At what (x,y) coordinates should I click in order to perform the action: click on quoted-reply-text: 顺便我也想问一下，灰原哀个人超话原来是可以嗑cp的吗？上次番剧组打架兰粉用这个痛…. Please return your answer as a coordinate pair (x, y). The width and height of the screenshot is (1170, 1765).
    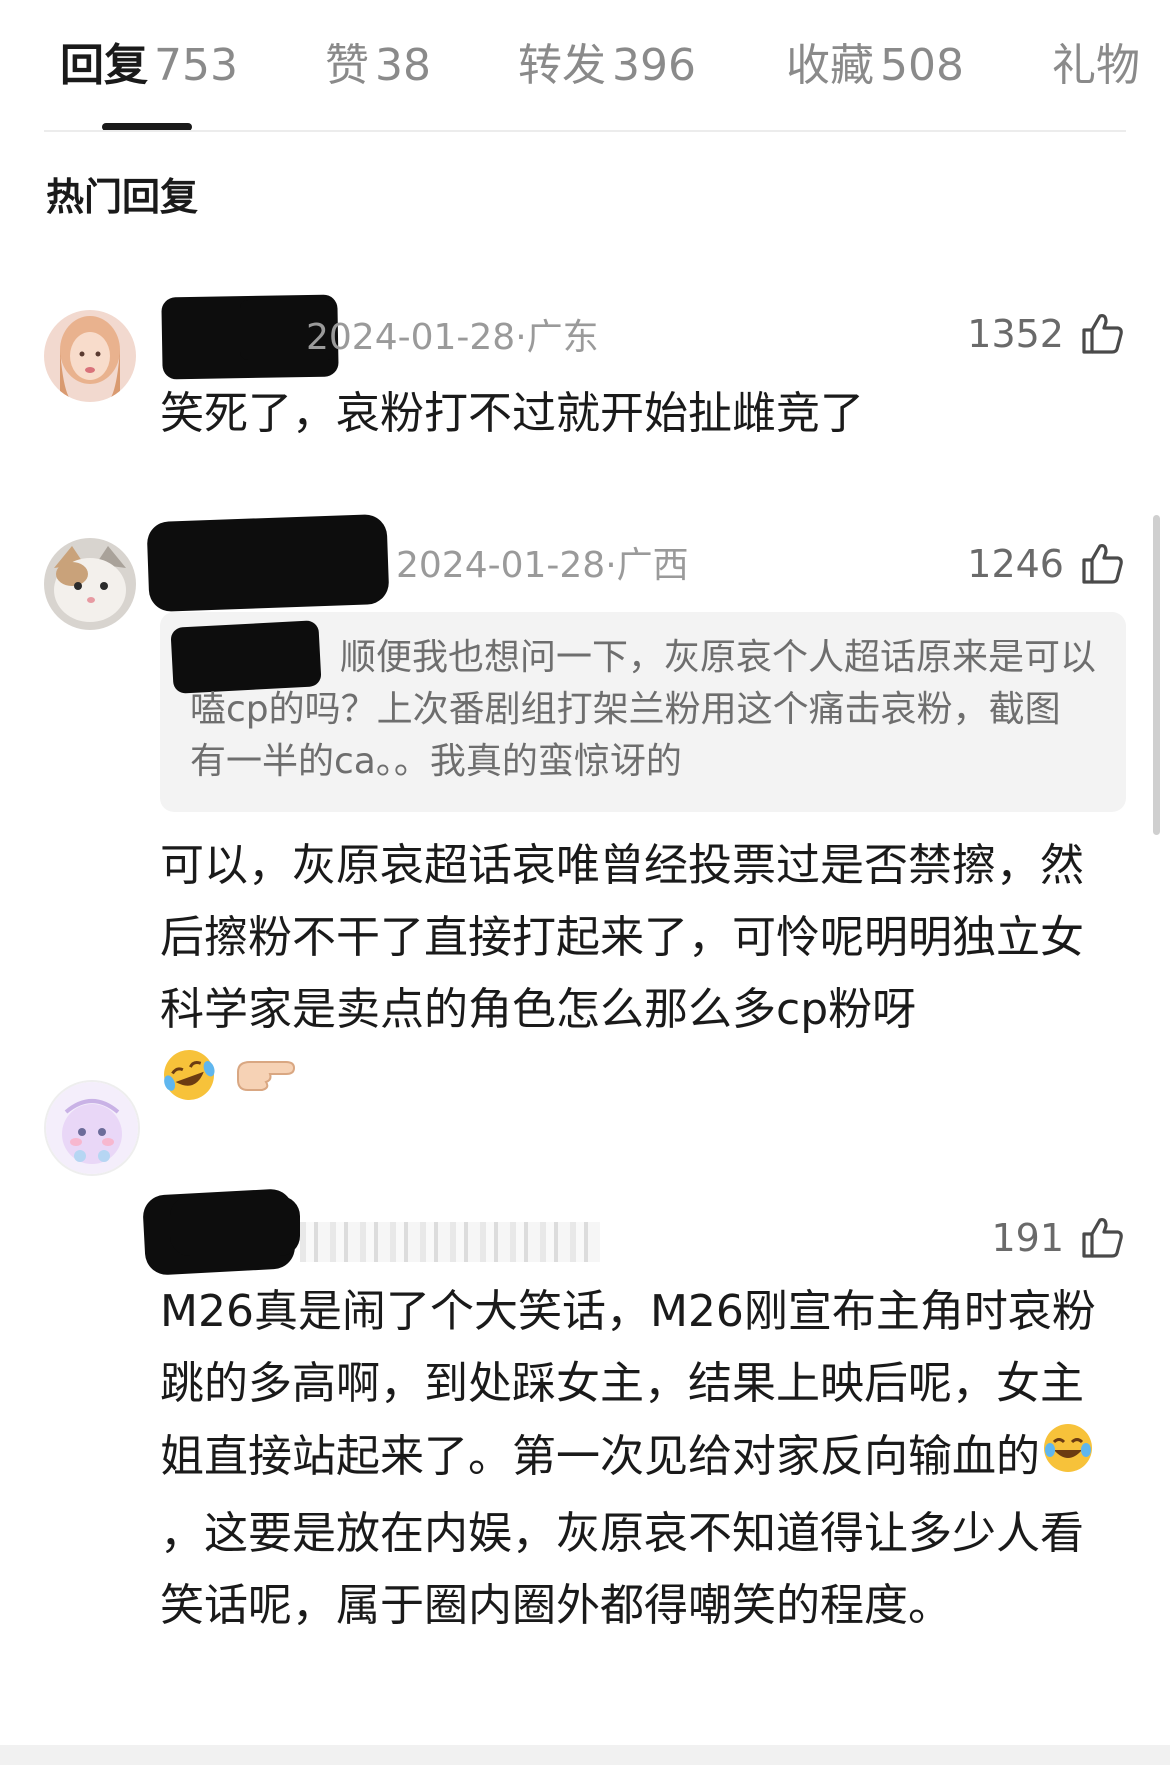
    Looking at the image, I should click on (643, 709).